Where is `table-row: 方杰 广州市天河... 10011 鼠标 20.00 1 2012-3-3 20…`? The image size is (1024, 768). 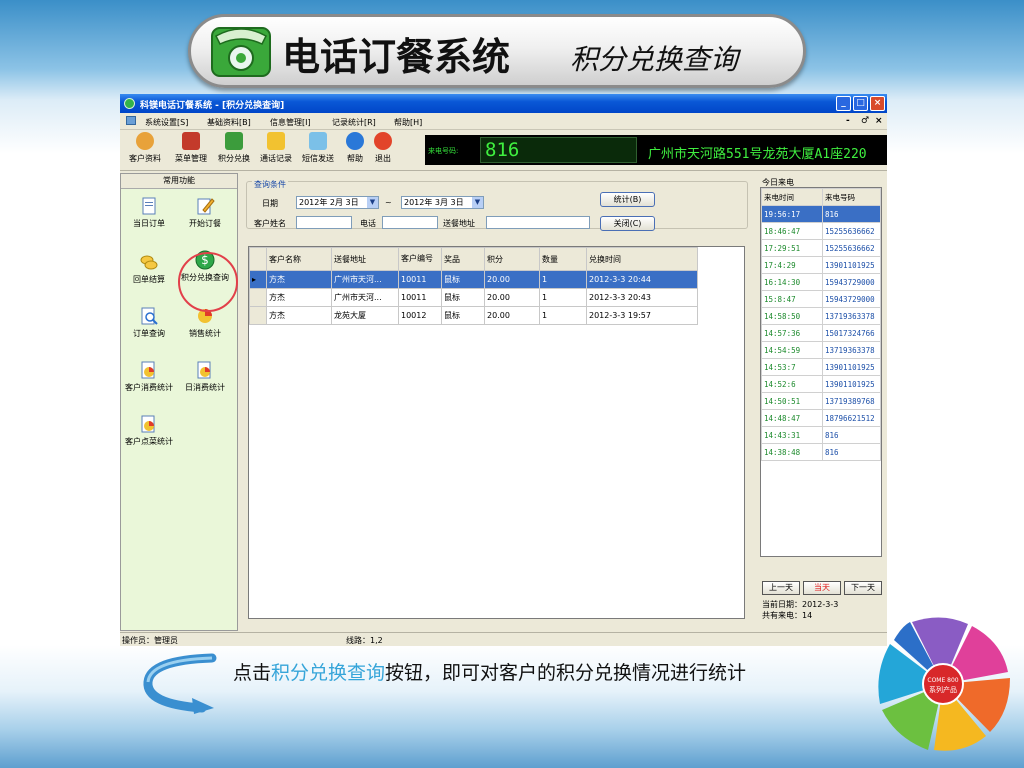 table-row: 方杰 广州市天河... 10011 鼠标 20.00 1 2012-3-3 20… is located at coordinates (473, 297).